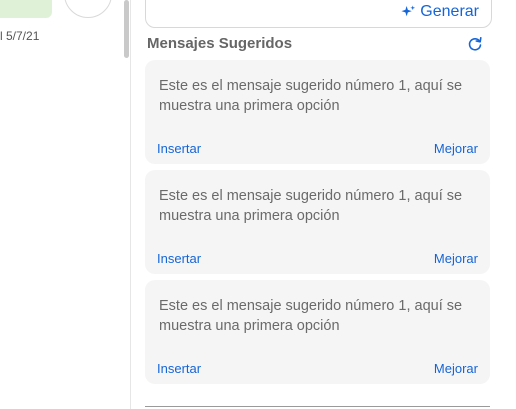 This screenshot has height=409, width=516. What do you see at coordinates (20, 36) in the screenshot?
I see `chat-message-date: l 5/7/21` at bounding box center [20, 36].